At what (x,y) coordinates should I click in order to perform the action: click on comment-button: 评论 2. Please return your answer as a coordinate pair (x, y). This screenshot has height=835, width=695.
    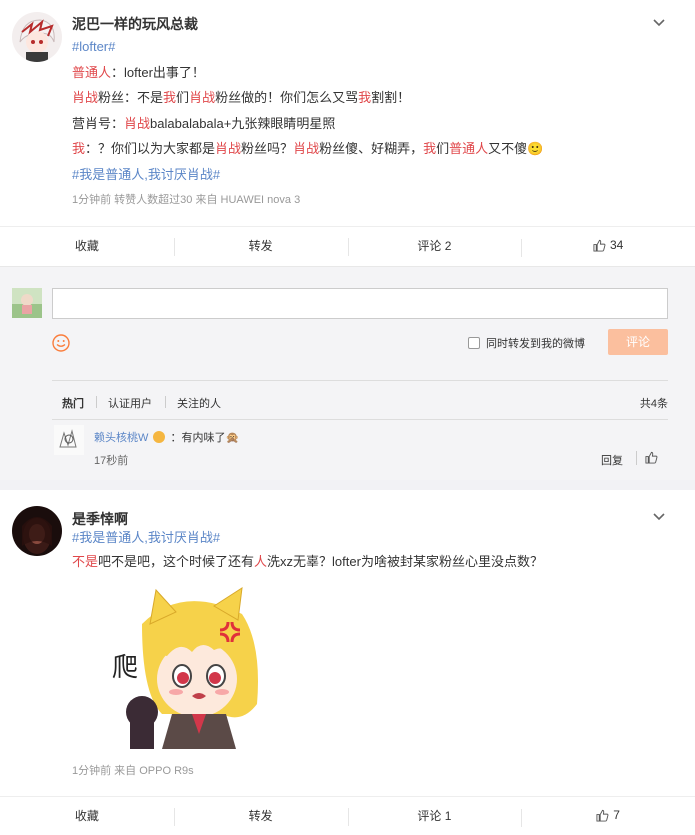
    Looking at the image, I should click on (434, 246).